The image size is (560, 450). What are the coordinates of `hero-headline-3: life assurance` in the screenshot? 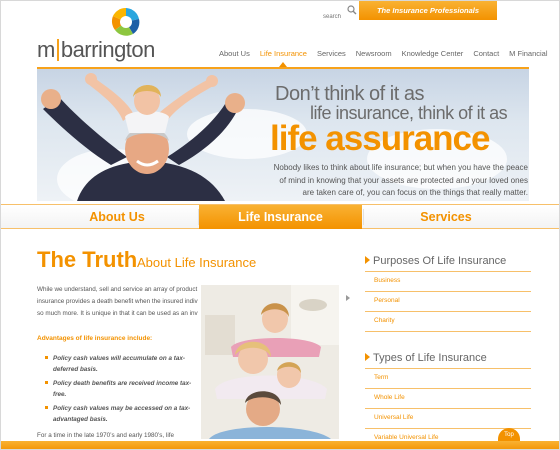 It's located at (380, 138).